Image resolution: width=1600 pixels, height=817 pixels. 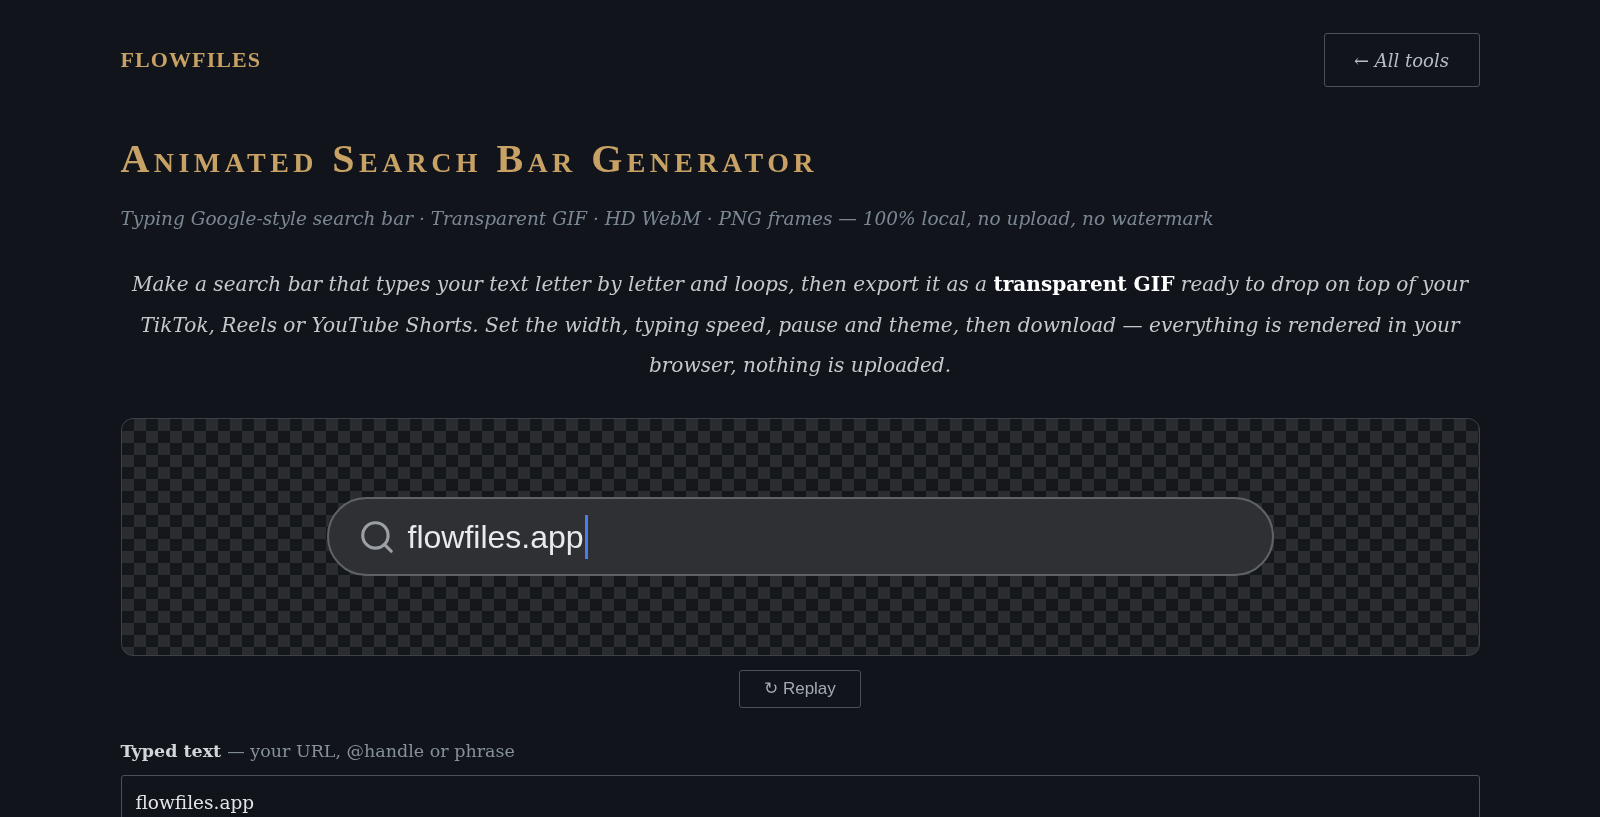 What do you see at coordinates (371, 751) in the screenshot?
I see `field-hint: — your URL, @handle or phrase` at bounding box center [371, 751].